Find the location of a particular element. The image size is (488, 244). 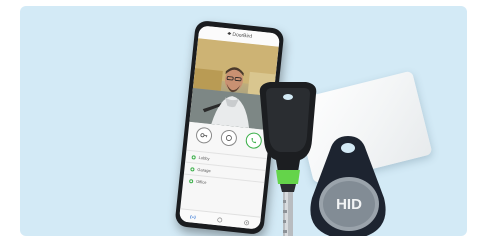

key-icon is located at coordinates (203, 135).